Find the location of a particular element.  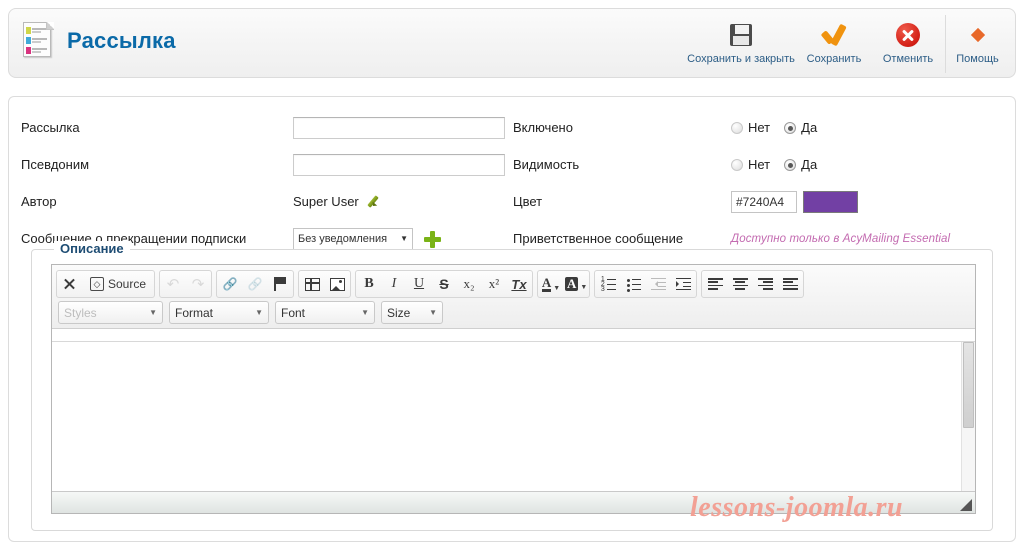

help-button: Помощь is located at coordinates (977, 44).